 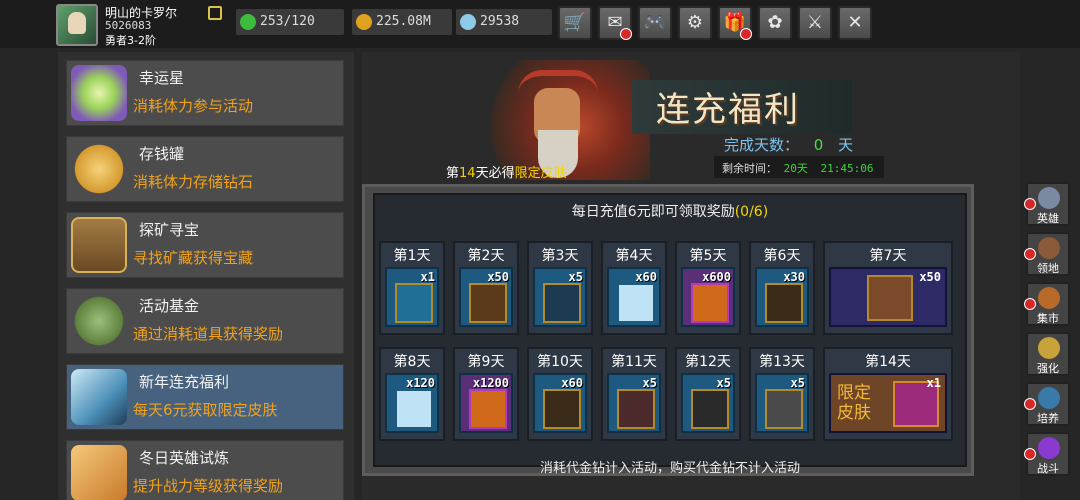 What do you see at coordinates (888, 362) in the screenshot?
I see `day-label: 第14天` at bounding box center [888, 362].